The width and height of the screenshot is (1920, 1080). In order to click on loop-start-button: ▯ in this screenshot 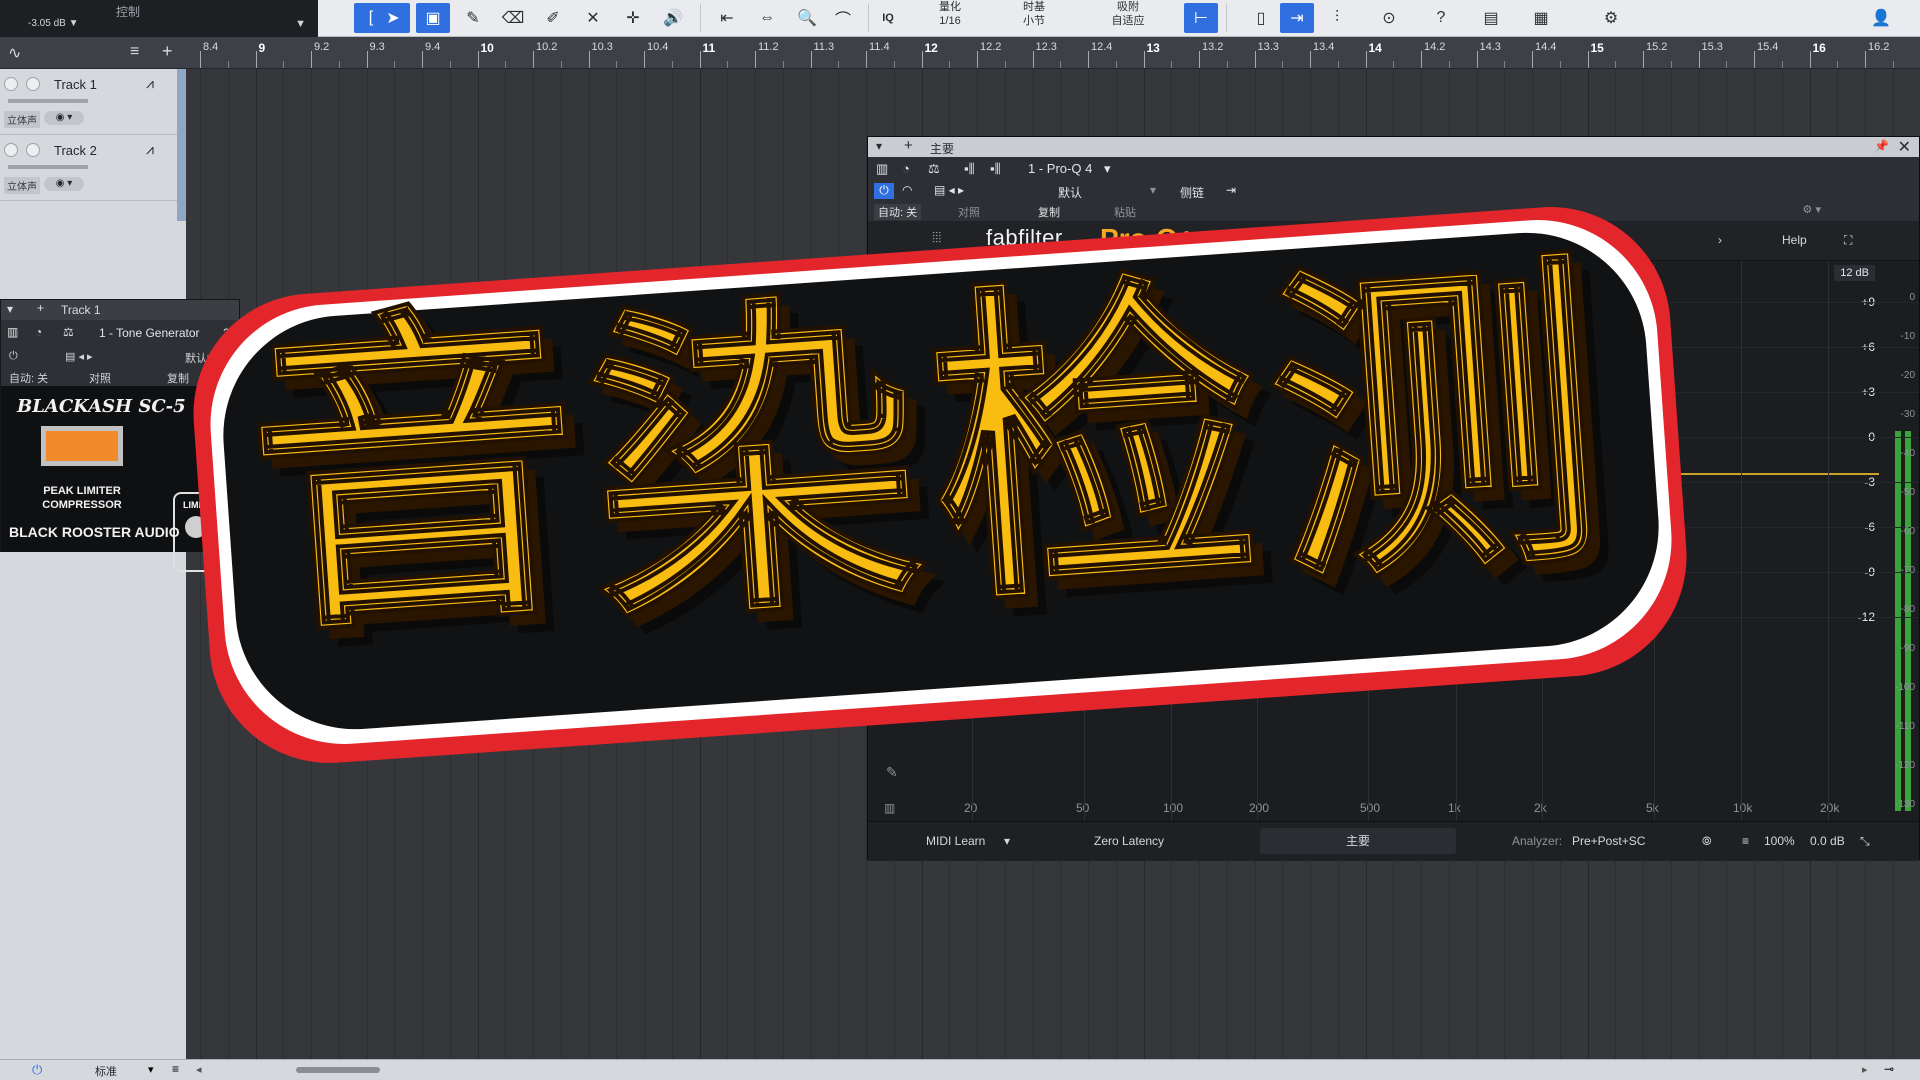, I will do `click(1261, 18)`.